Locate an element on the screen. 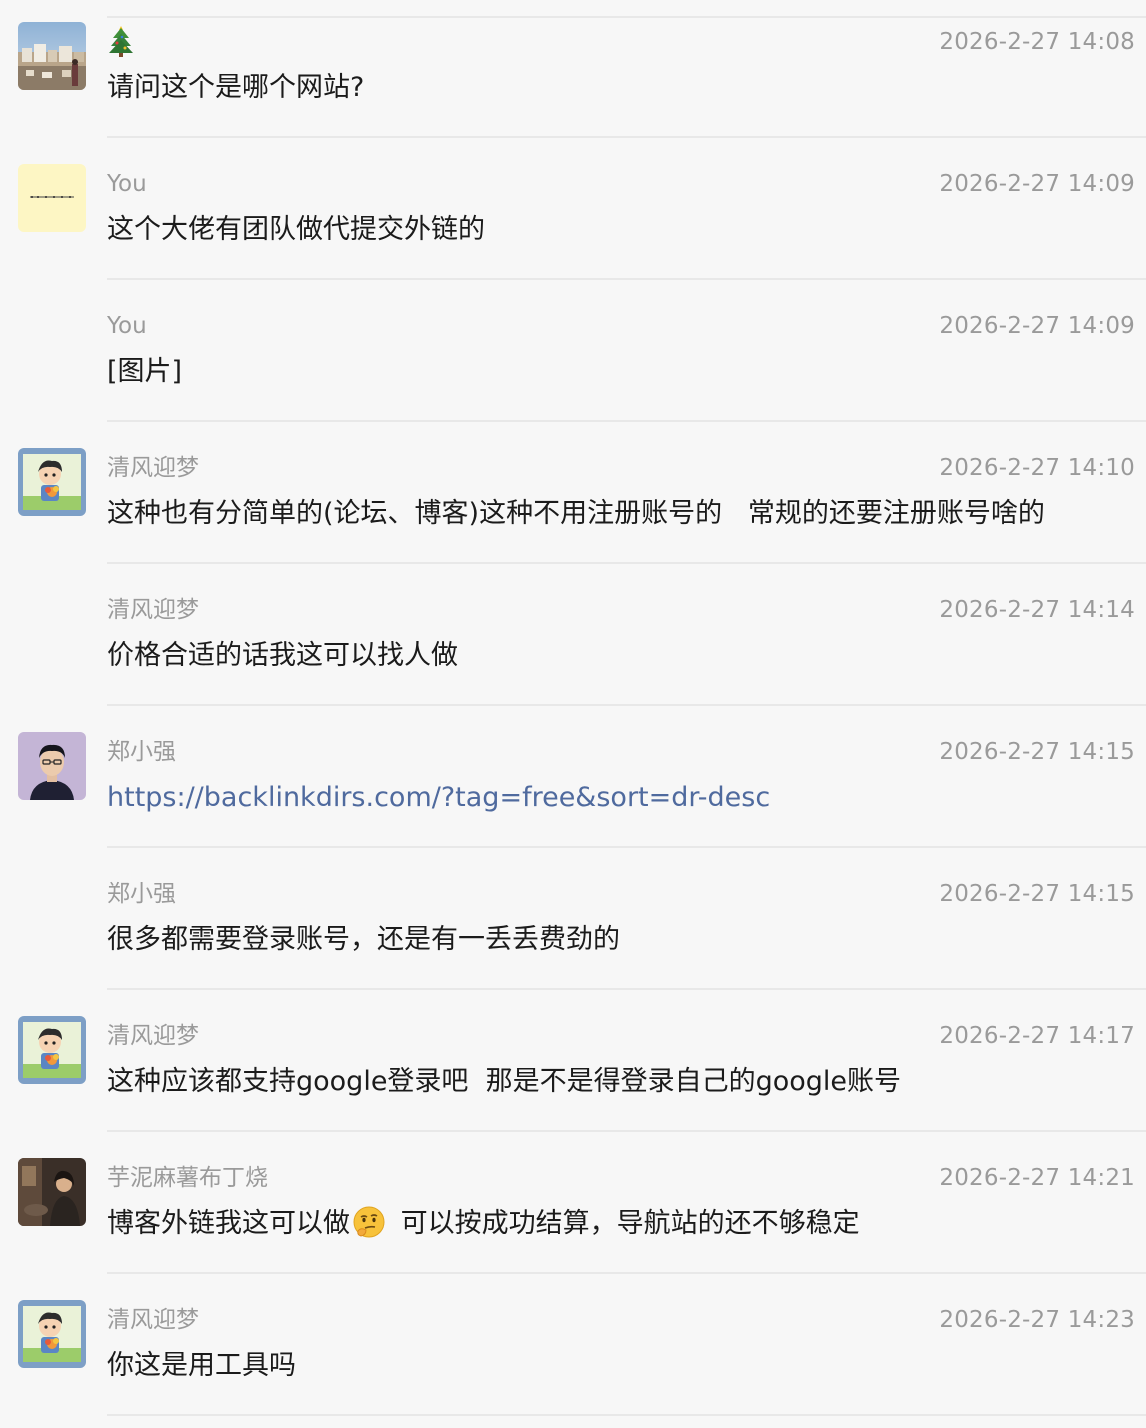  image-placeholder-text: [图片] is located at coordinates (144, 372).